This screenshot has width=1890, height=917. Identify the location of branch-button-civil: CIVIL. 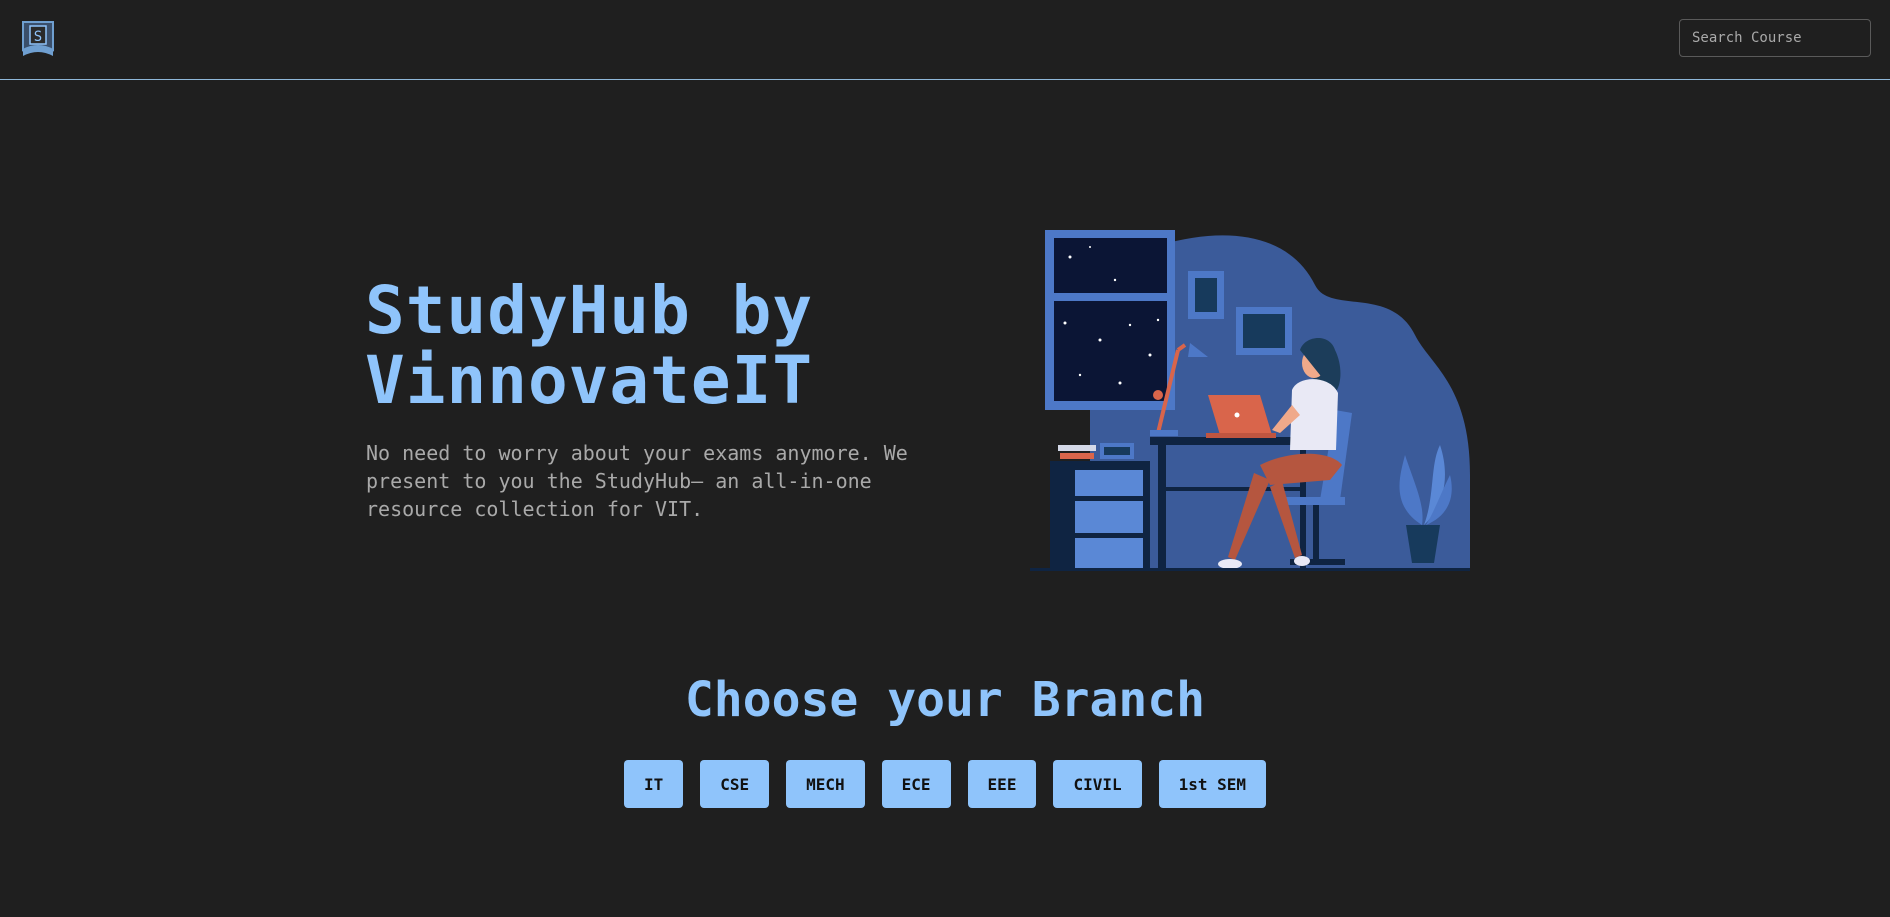
(1097, 784).